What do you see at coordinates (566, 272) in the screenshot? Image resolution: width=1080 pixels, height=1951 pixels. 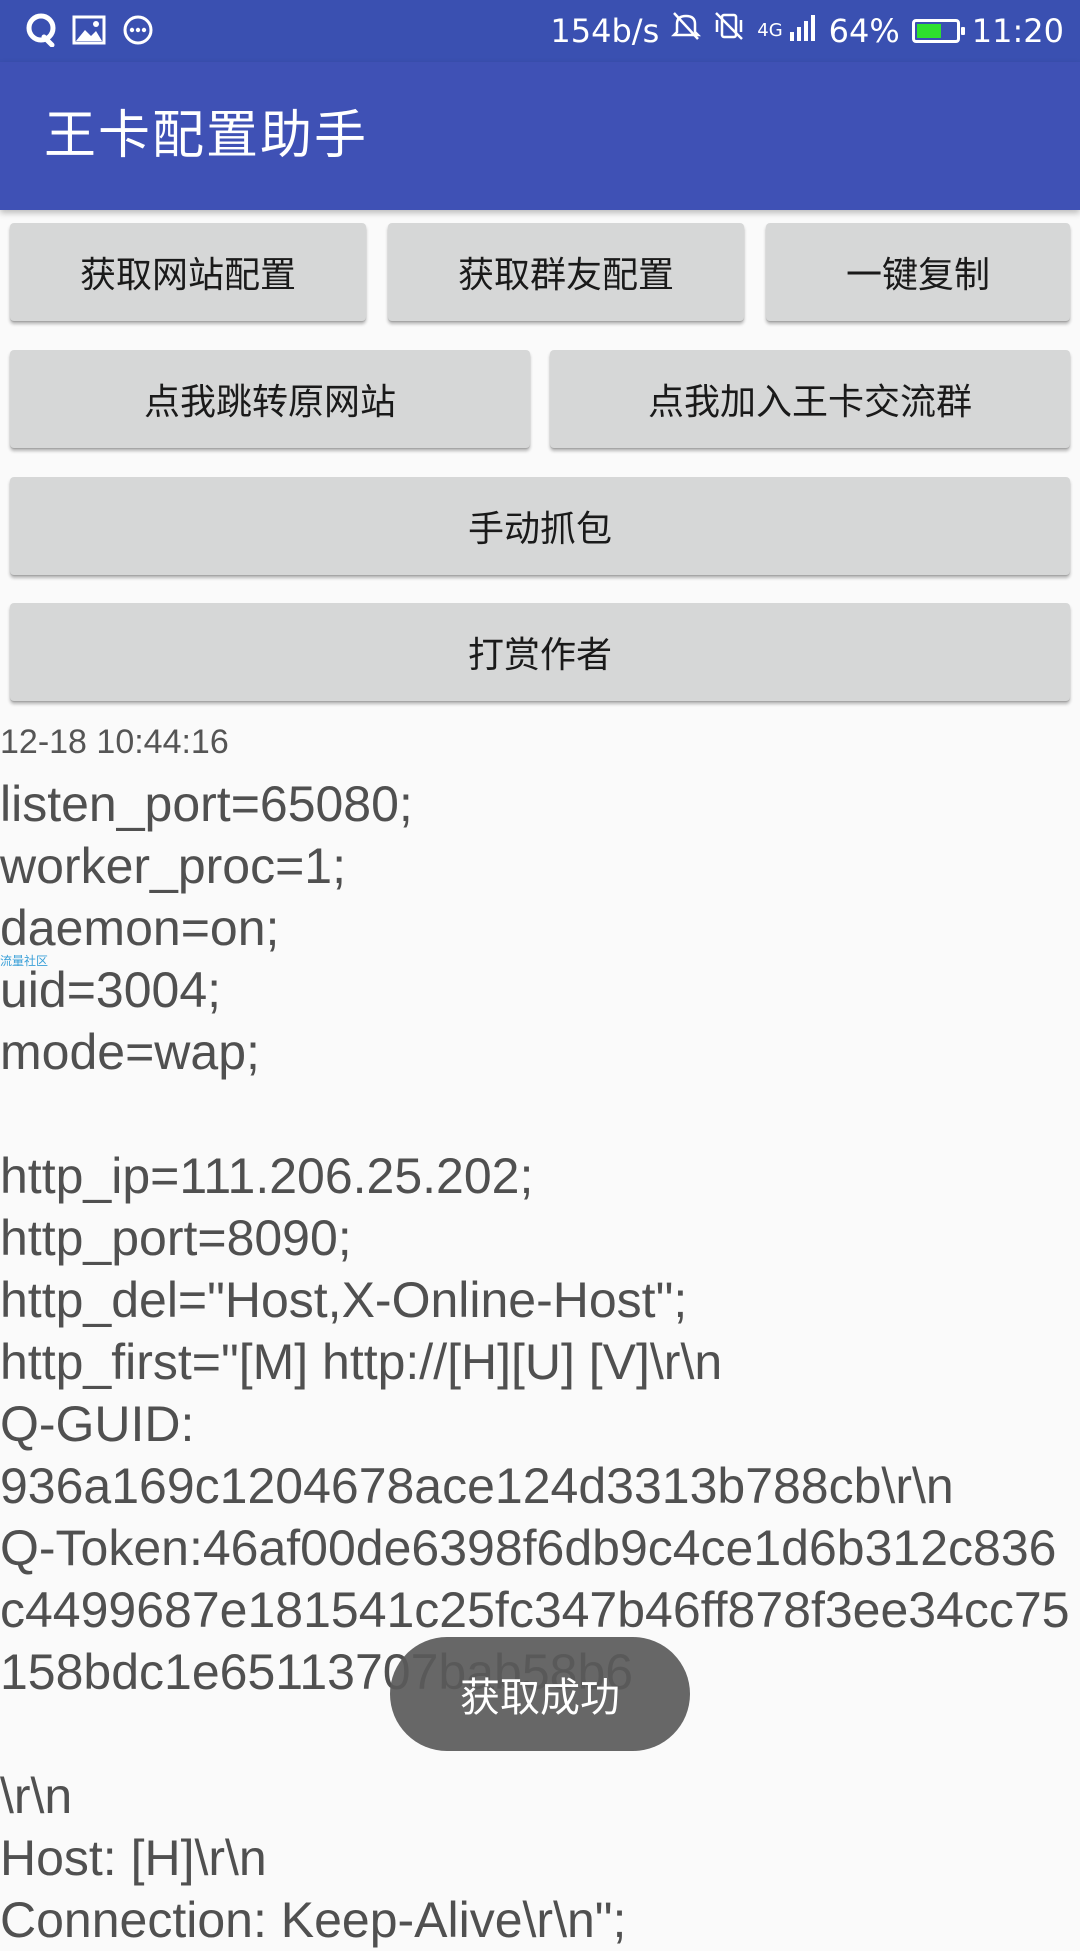 I see `get-group-config-button: 获取群友配置` at bounding box center [566, 272].